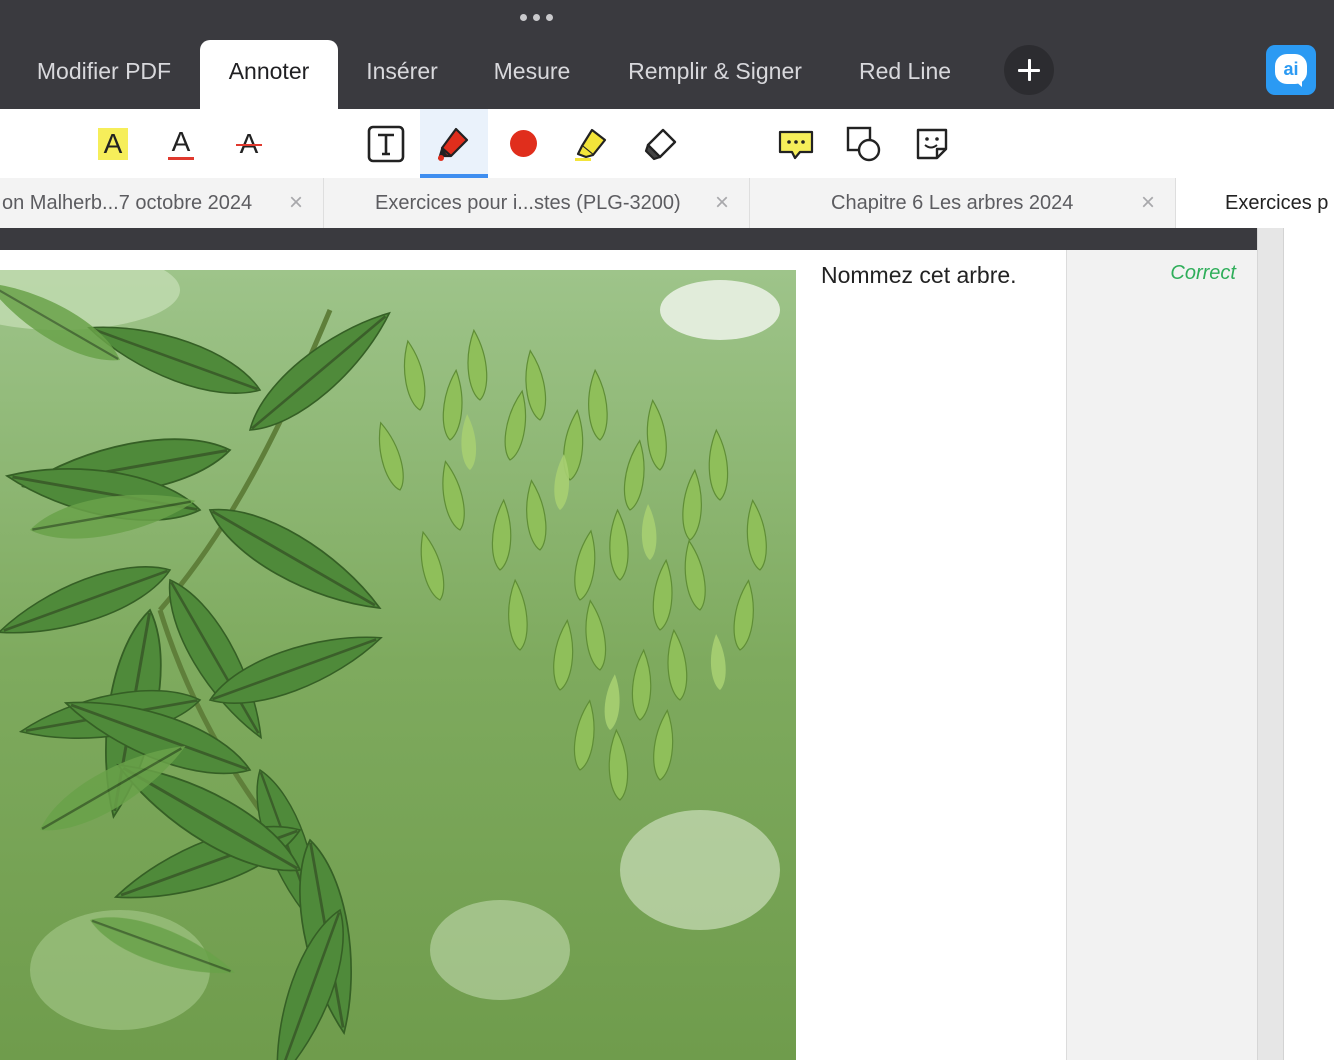 This screenshot has width=1334, height=1060. What do you see at coordinates (919, 275) in the screenshot?
I see `question-text: Nommez cet arbre.` at bounding box center [919, 275].